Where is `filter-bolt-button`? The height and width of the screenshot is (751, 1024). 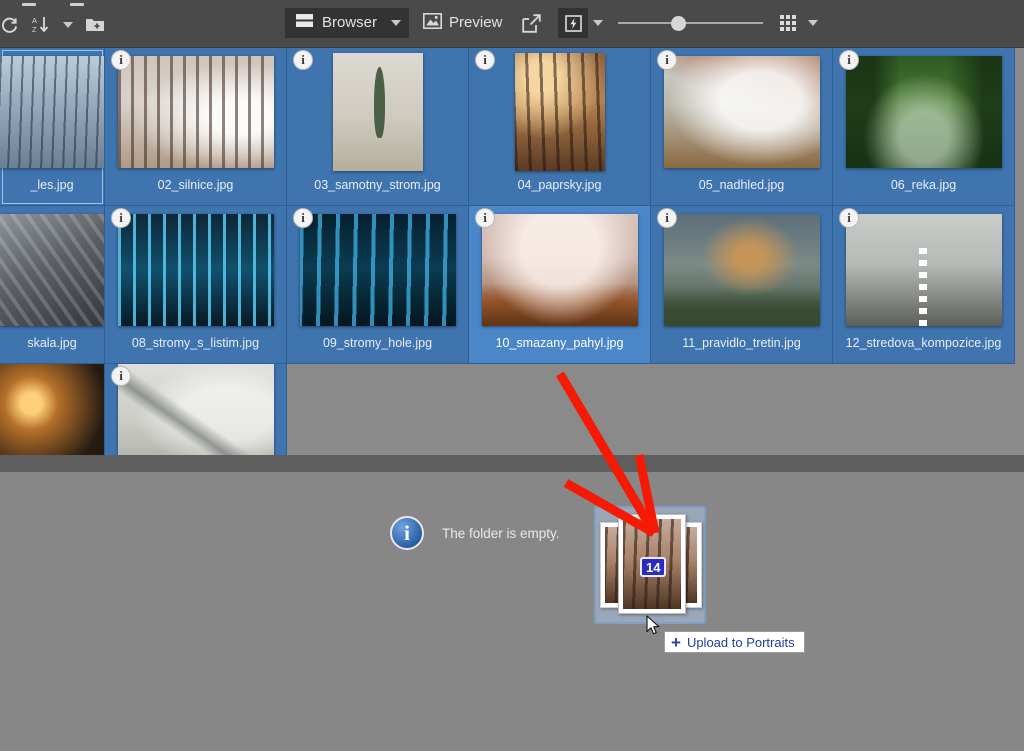
filter-bolt-button is located at coordinates (573, 23).